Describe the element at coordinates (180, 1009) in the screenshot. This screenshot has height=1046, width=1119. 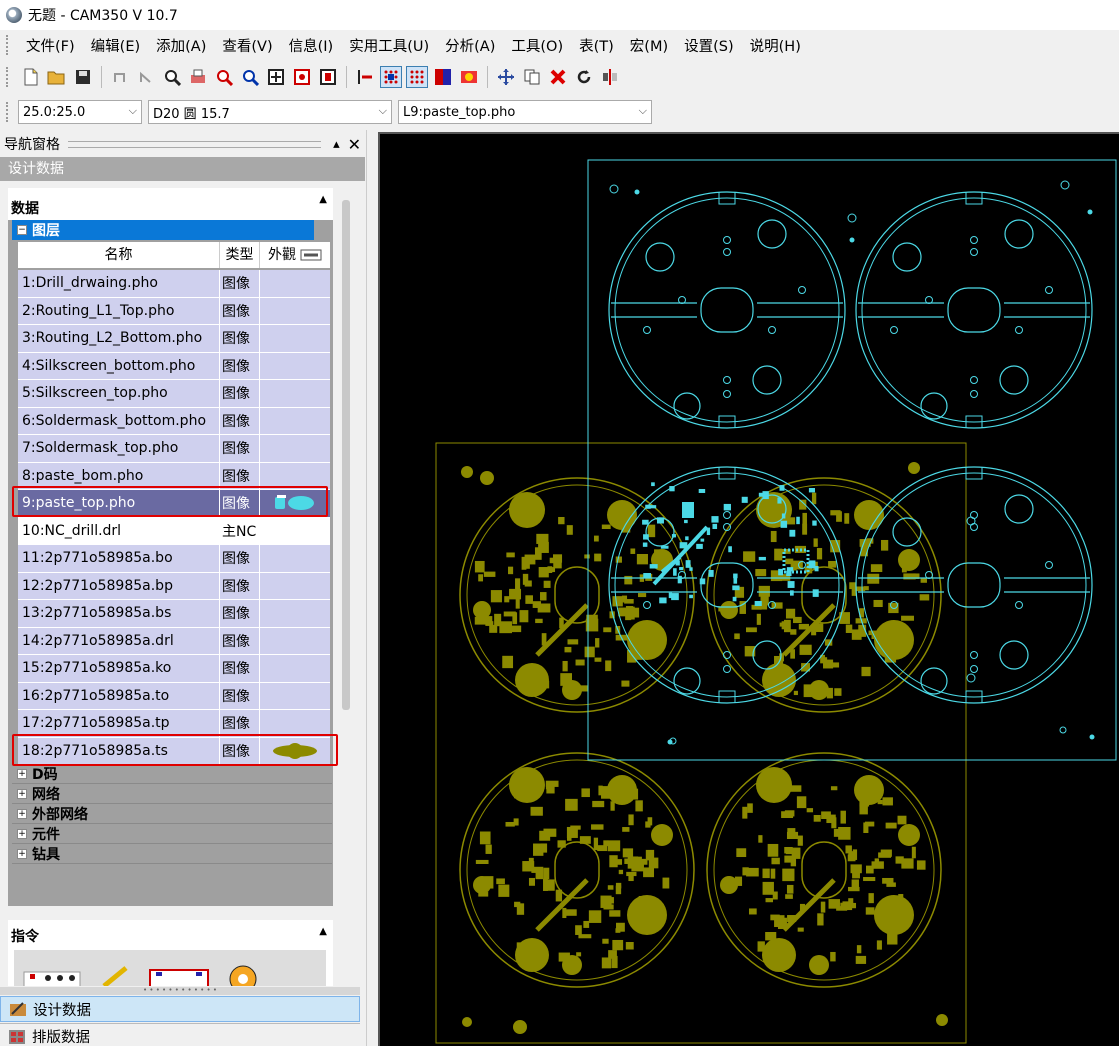
I see `tab-design-data: 设计数据` at that location.